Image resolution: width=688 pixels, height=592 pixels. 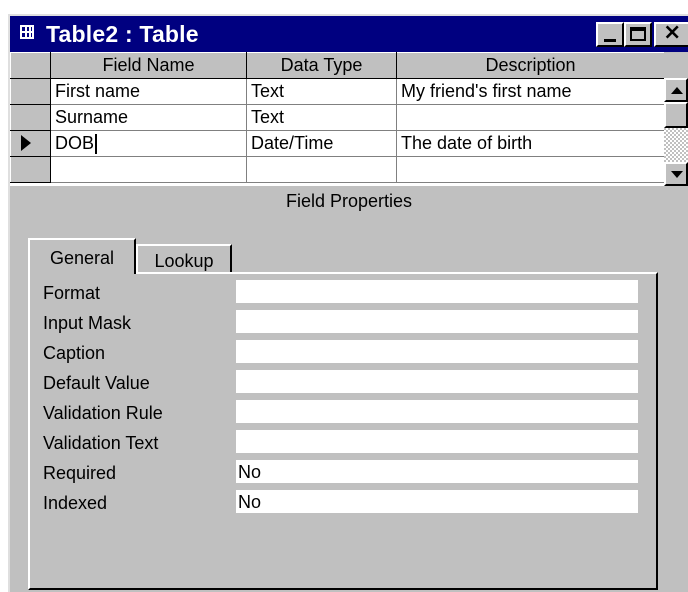 I want to click on column-header-field-name: Field Name, so click(x=148, y=65).